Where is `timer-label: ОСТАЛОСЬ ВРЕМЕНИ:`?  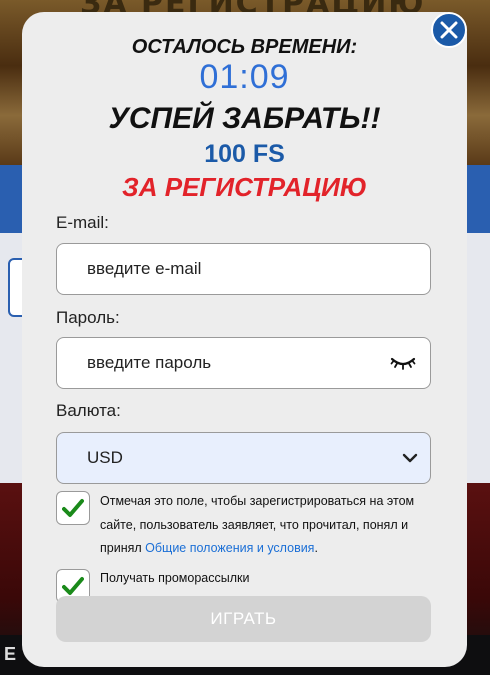
timer-label: ОСТАЛОСЬ ВРЕМЕНИ: is located at coordinates (244, 47).